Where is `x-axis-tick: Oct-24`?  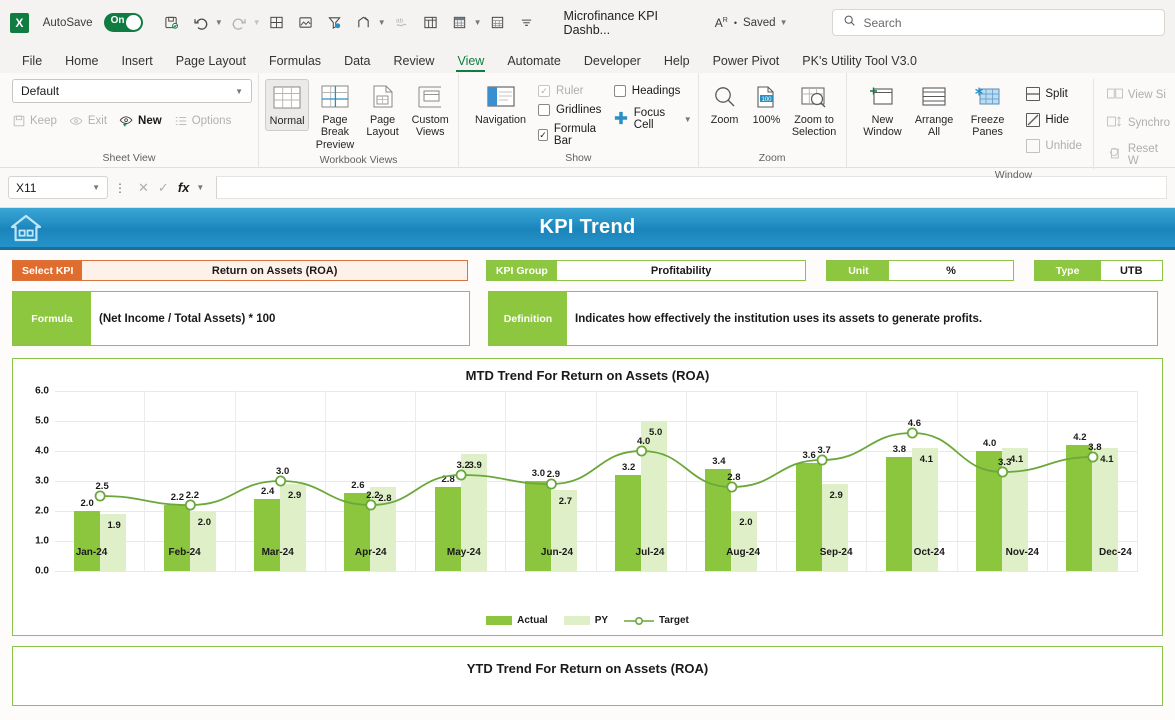
x-axis-tick: Oct-24 is located at coordinates (929, 552).